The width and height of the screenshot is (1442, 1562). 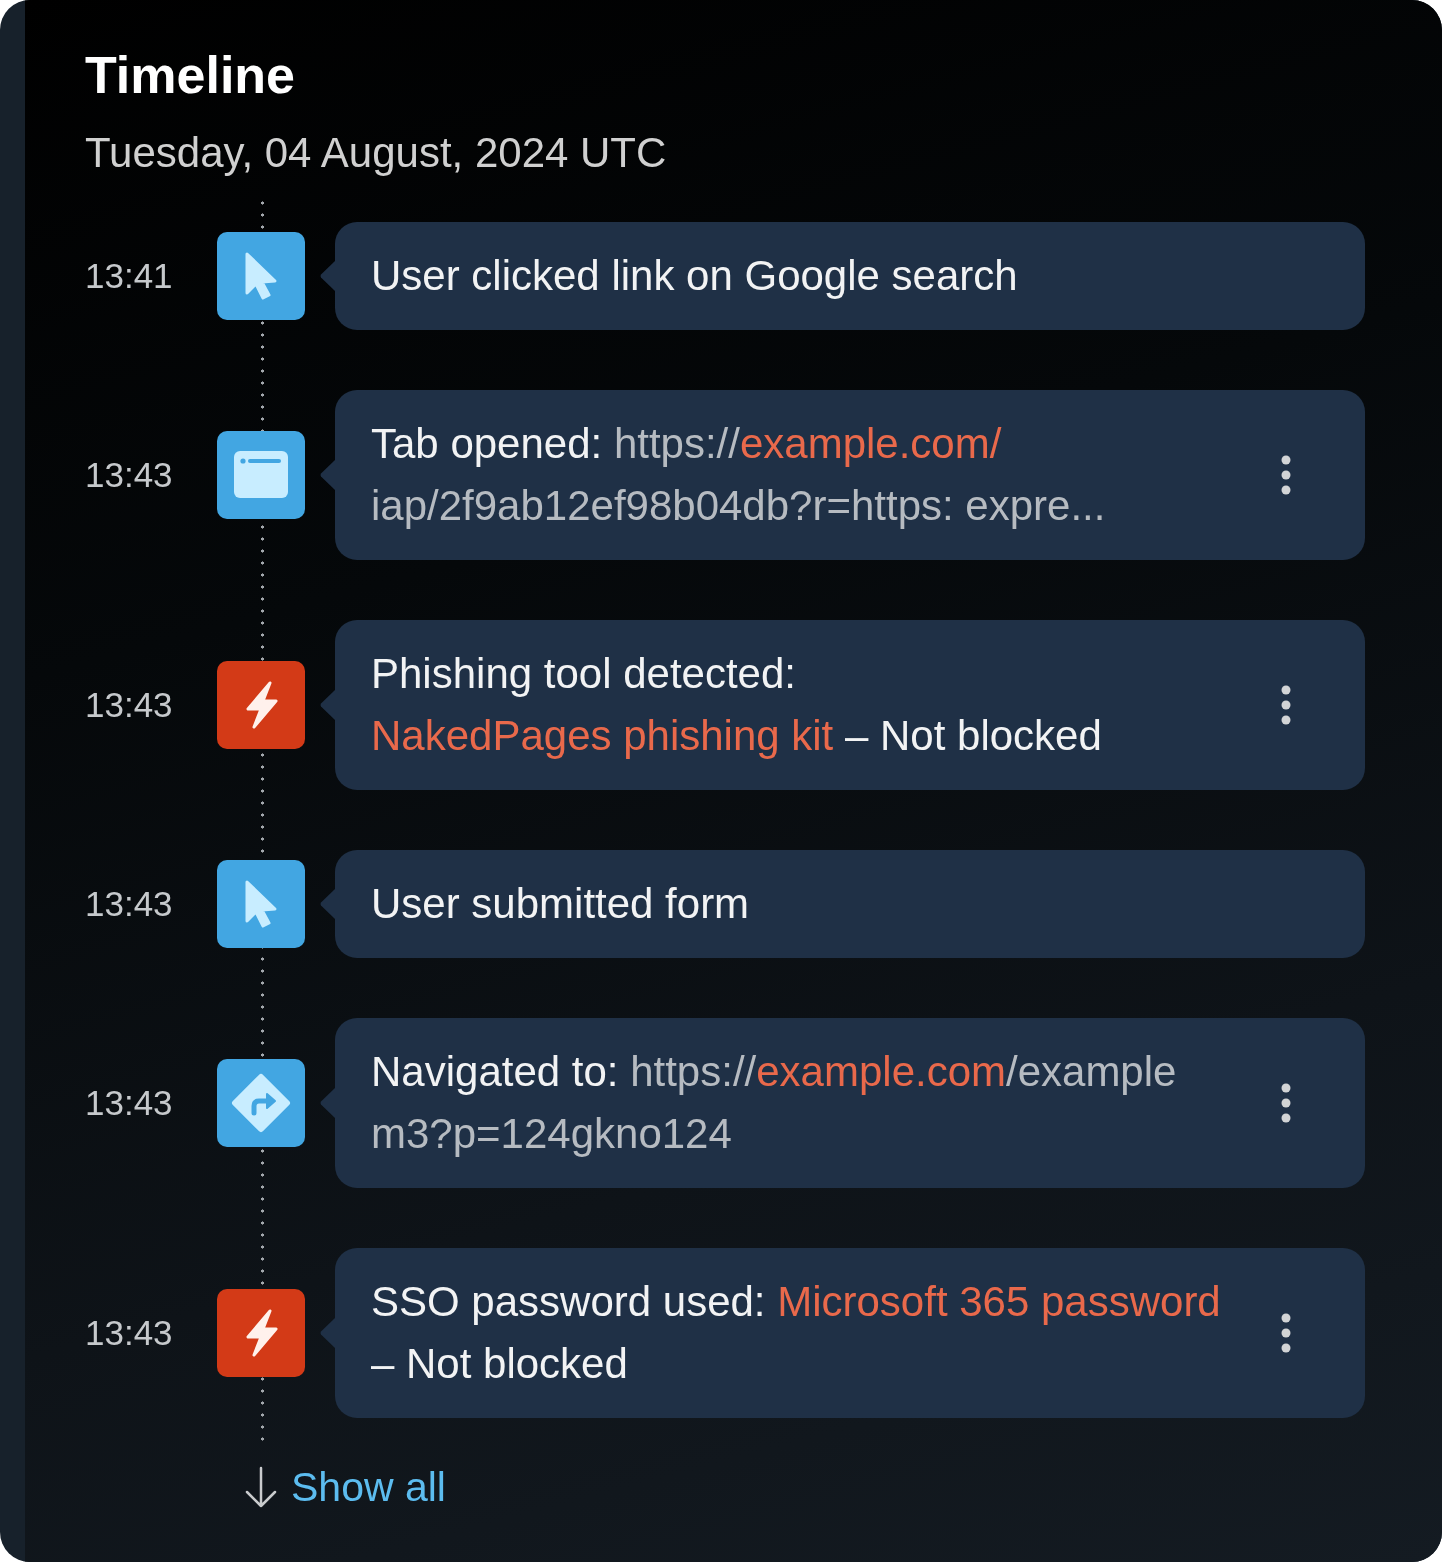 What do you see at coordinates (737, 705) in the screenshot?
I see `event-description: Phishing tool detected: NakedPages phishing kit – Not blocked` at bounding box center [737, 705].